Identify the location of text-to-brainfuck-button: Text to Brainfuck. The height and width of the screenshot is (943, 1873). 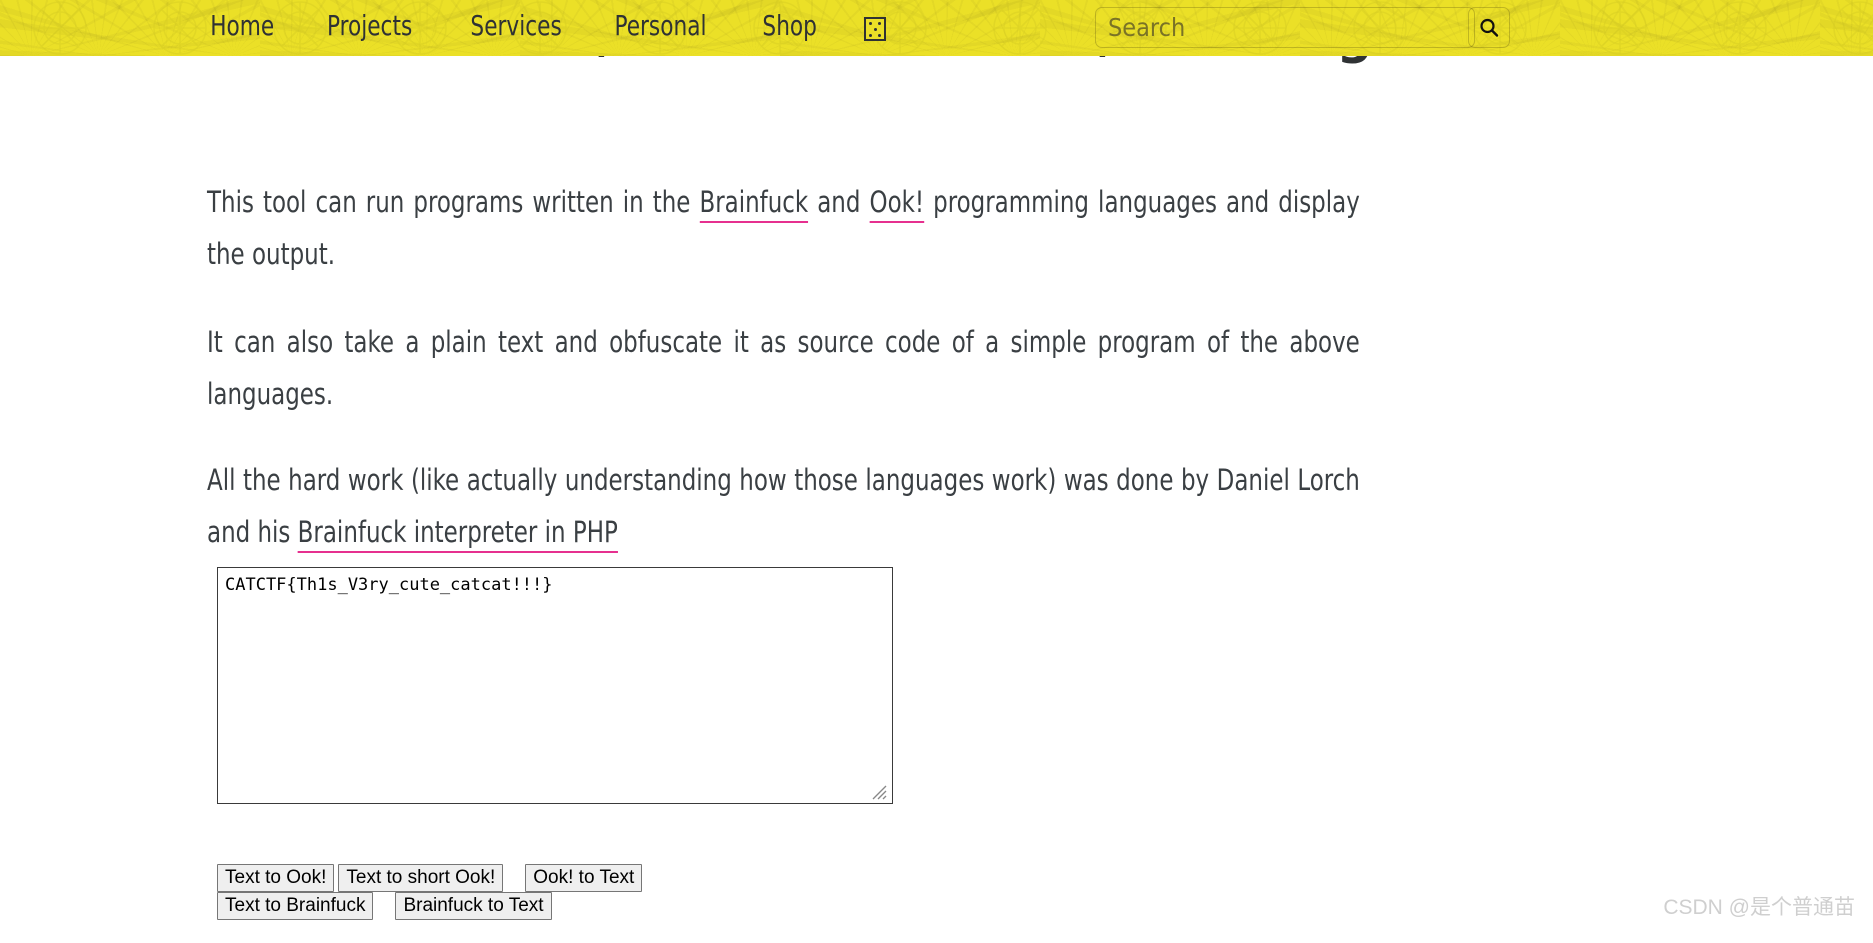
(295, 906).